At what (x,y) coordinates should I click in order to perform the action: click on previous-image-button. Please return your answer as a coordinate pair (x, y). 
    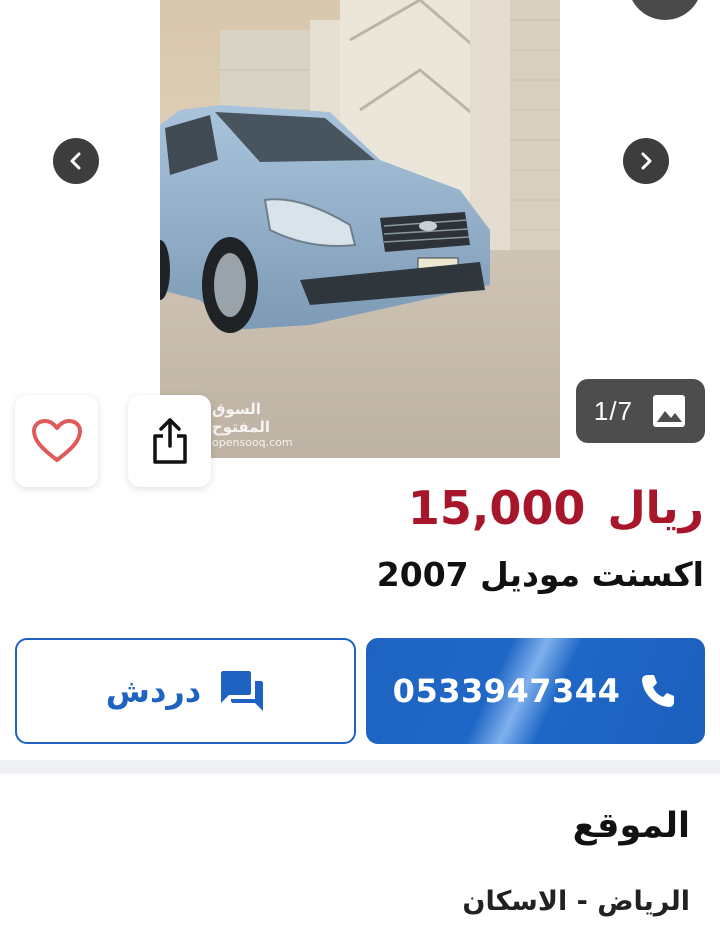
    Looking at the image, I should click on (76, 161).